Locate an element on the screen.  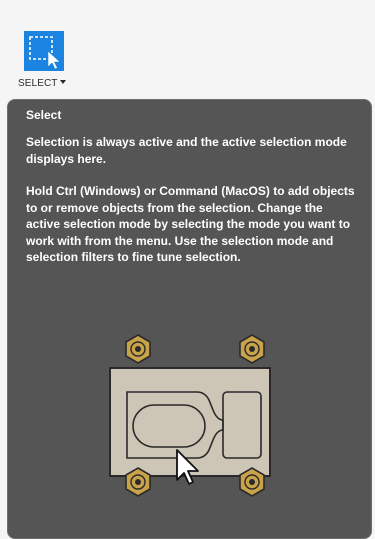
plate-with-bolts-illustration is located at coordinates (190, 415).